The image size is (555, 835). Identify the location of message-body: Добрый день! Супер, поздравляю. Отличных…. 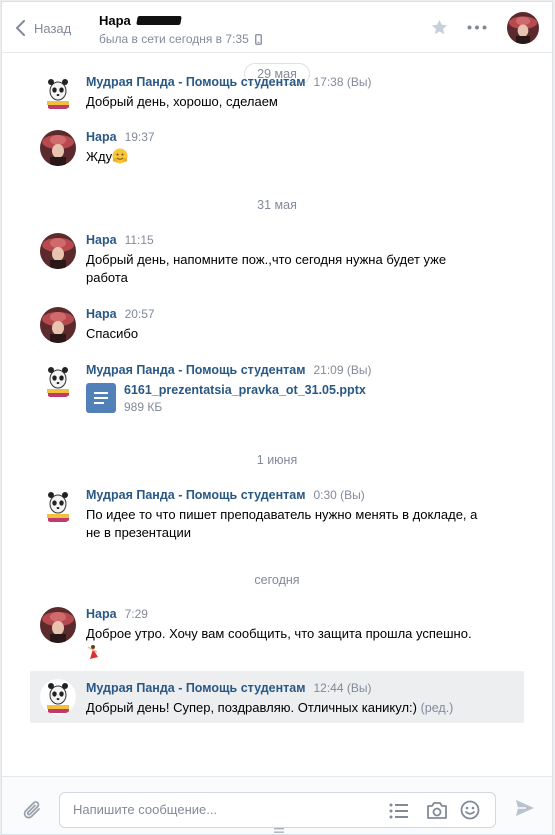
(305, 708).